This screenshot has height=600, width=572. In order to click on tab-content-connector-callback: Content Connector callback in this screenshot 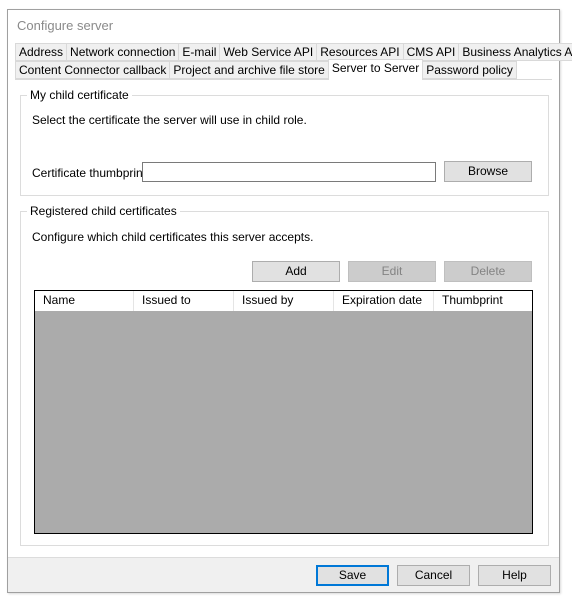, I will do `click(92, 70)`.